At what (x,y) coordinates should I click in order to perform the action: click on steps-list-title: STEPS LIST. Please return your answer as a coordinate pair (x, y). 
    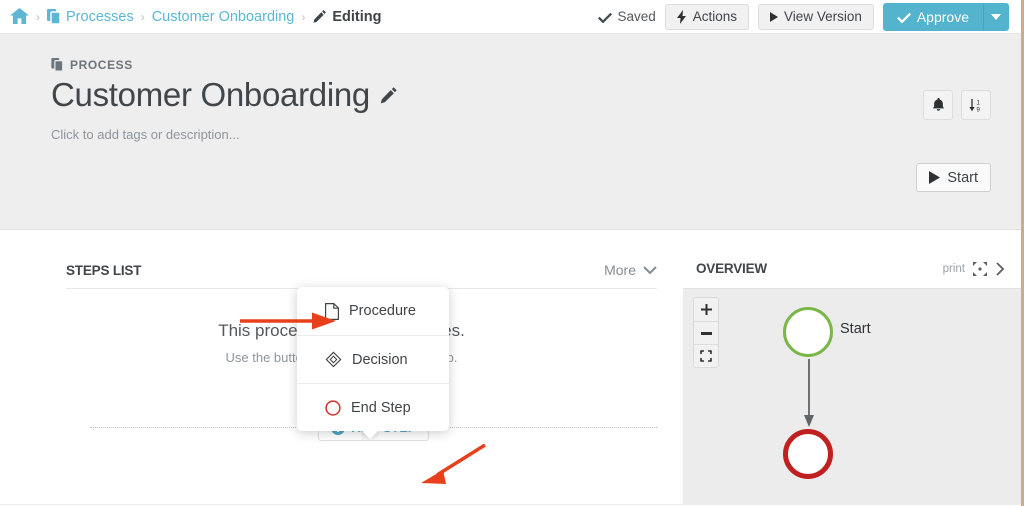
    Looking at the image, I should click on (104, 270).